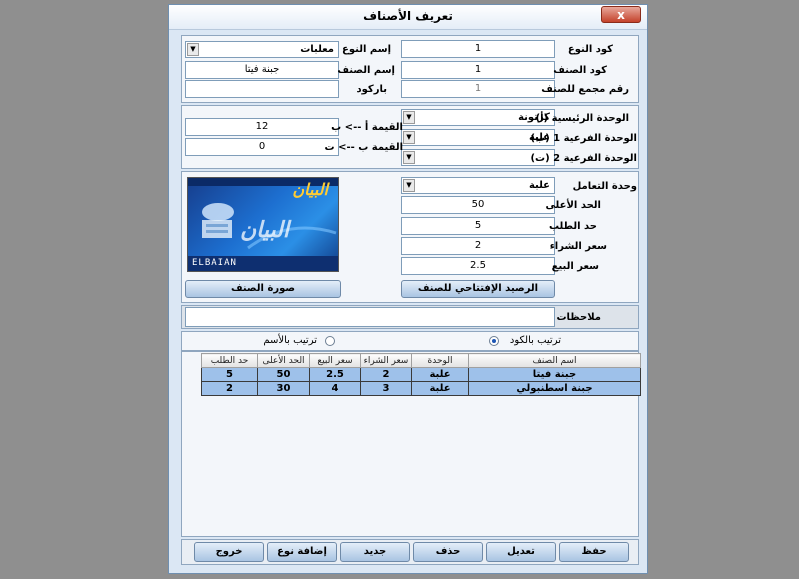 This screenshot has width=799, height=579. I want to click on delete-button: حذف, so click(448, 552).